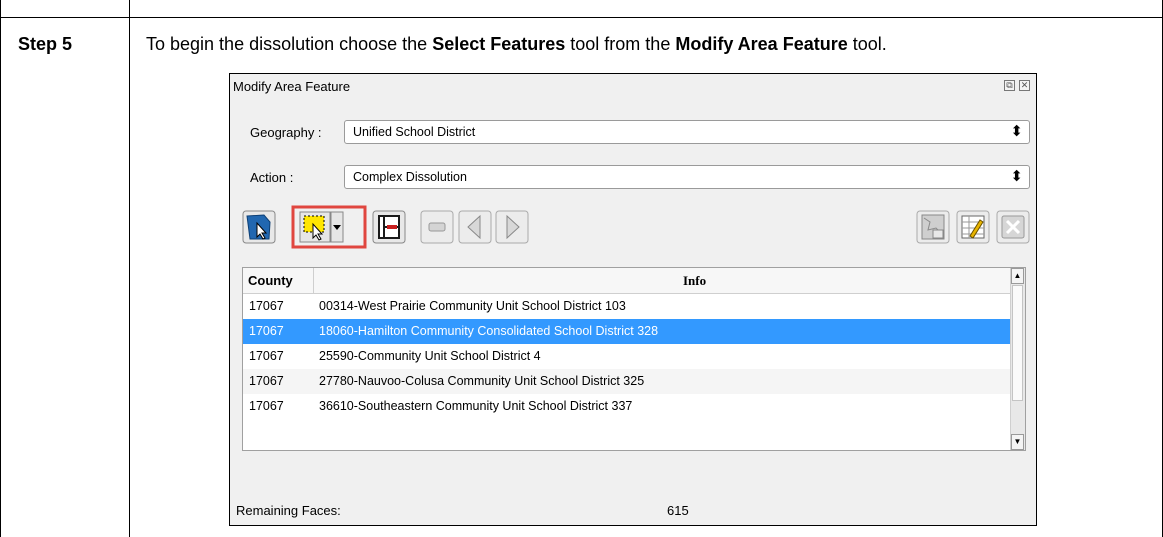  I want to click on dialog-titlebar: Modify Area Feature ⧉ ✕, so click(633, 87).